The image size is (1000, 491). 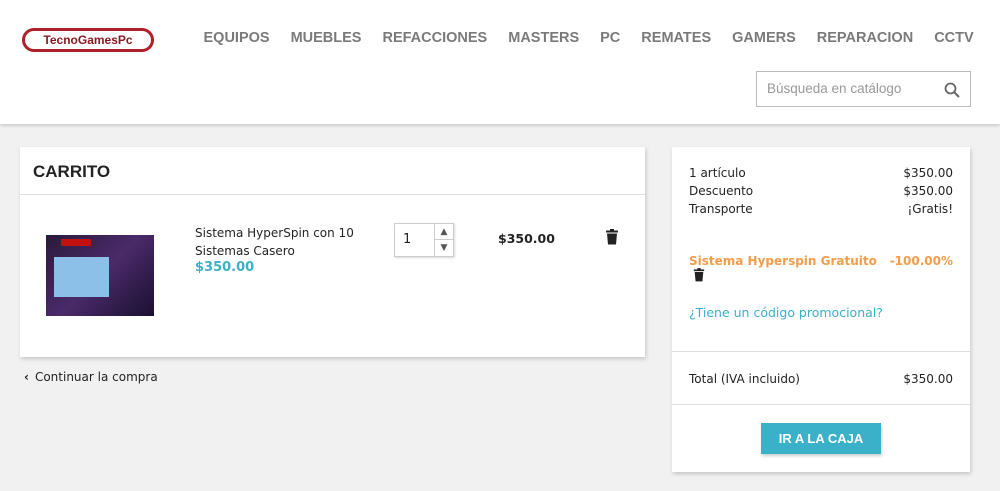 I want to click on search-input: Búsqueda en catálogo, so click(x=863, y=89).